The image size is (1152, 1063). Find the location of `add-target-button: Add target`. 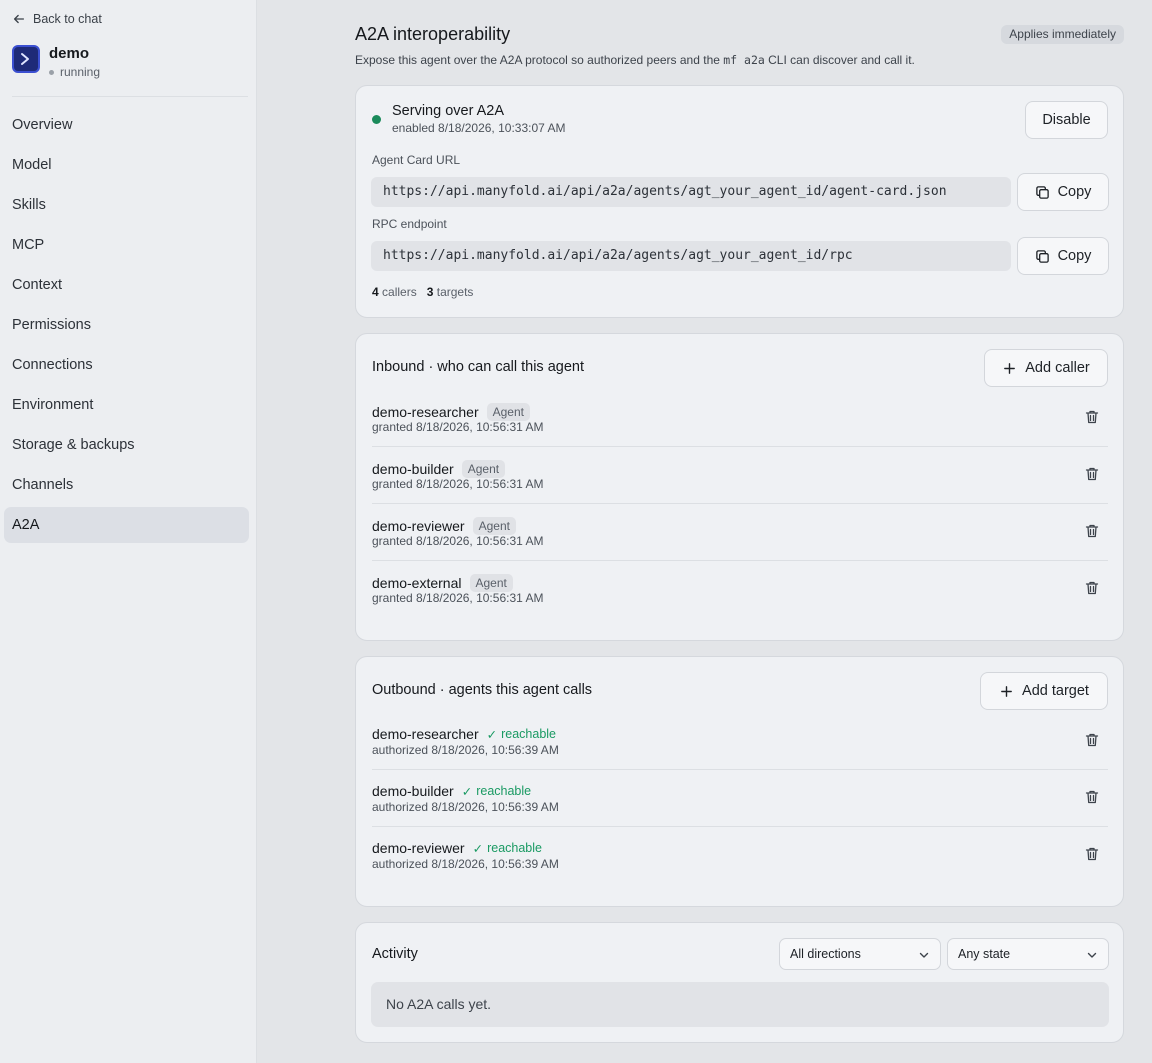

add-target-button: Add target is located at coordinates (1044, 691).